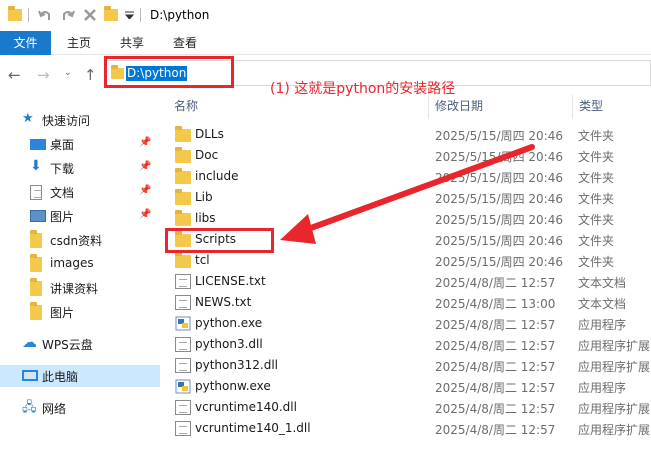 The width and height of the screenshot is (651, 475). Describe the element at coordinates (66, 121) in the screenshot. I see `sidebar-item-label: 快速访问` at that location.